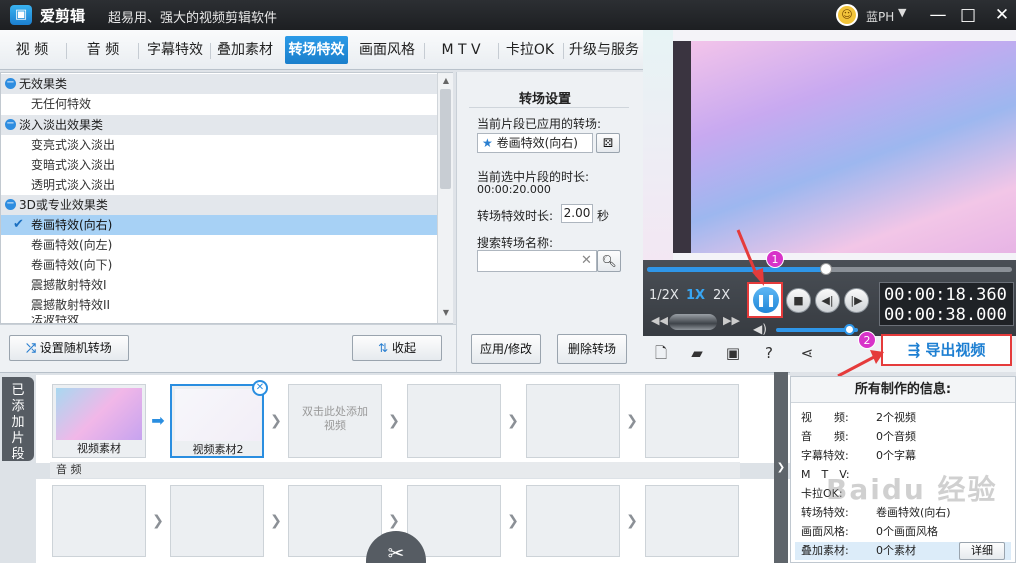  I want to click on info-label: 字幕特效:, so click(825, 455).